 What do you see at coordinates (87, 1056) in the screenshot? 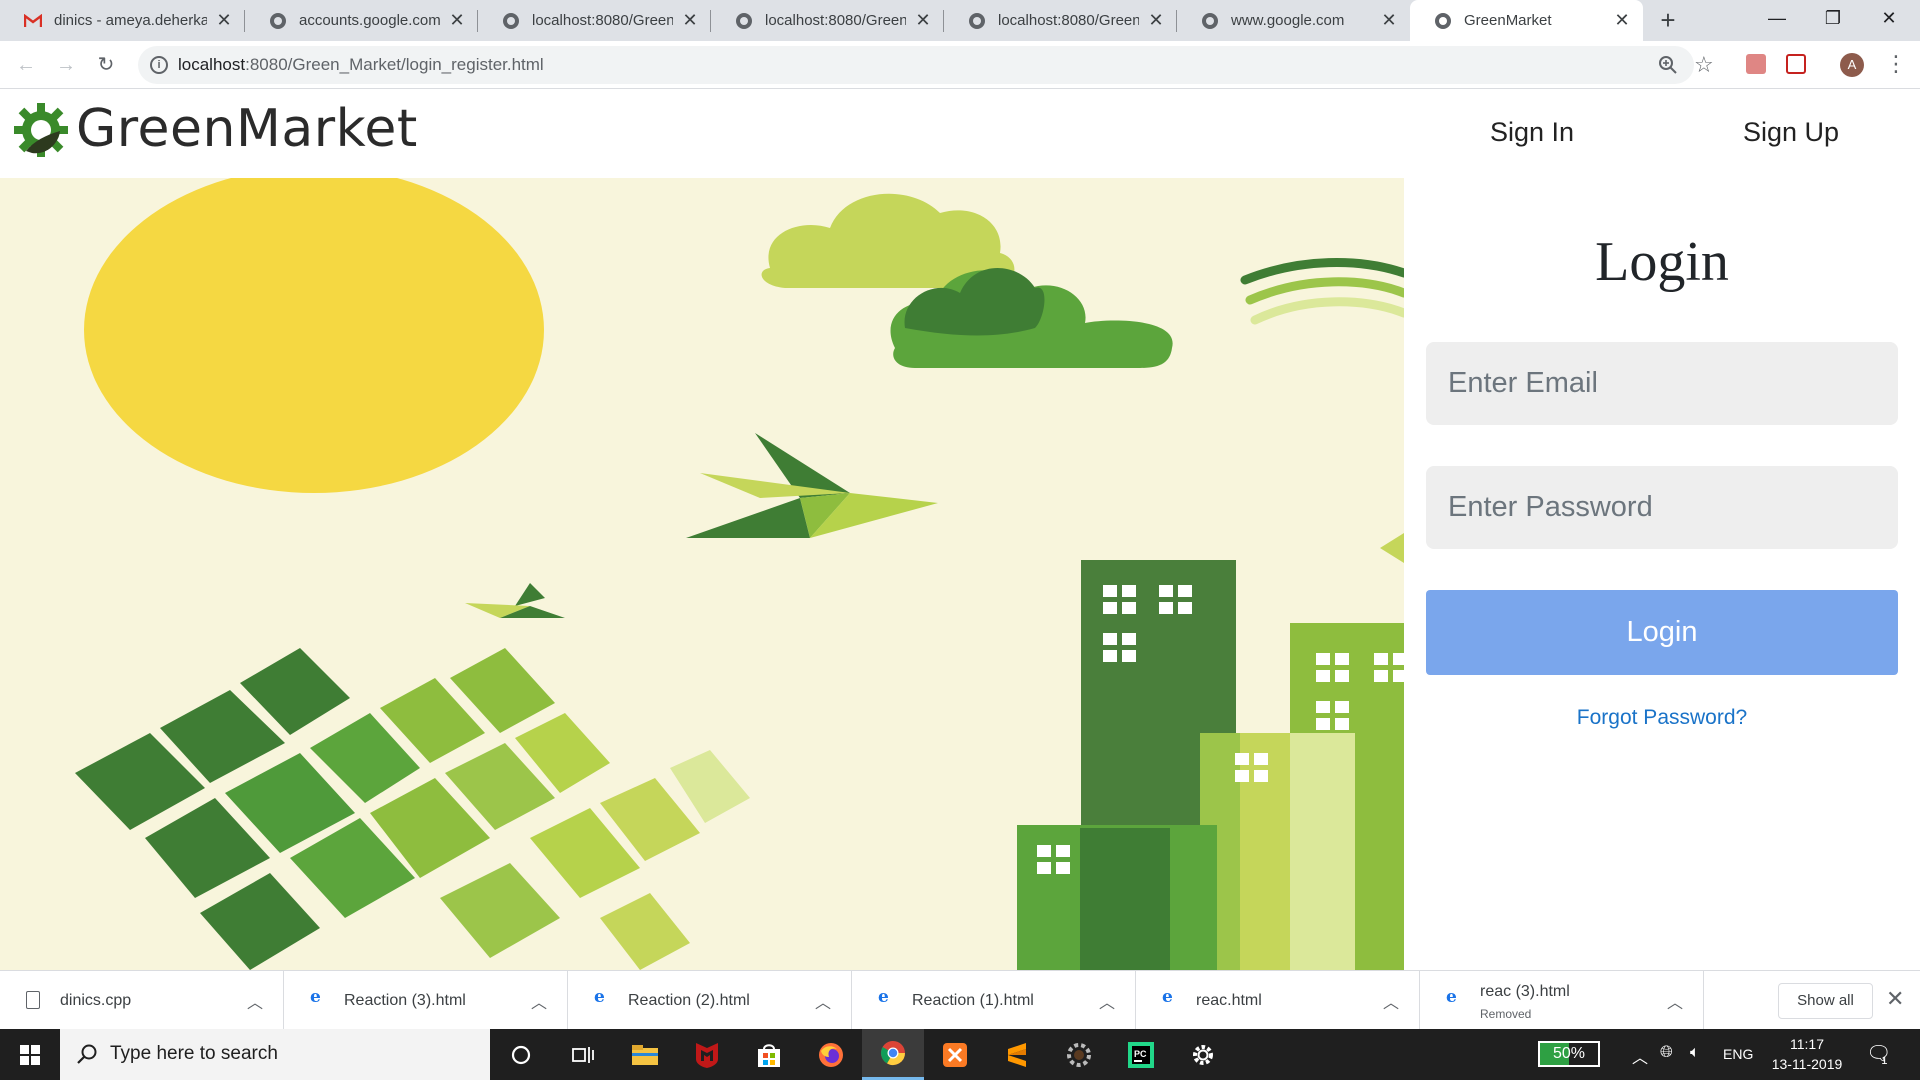
I see `search-icon` at bounding box center [87, 1056].